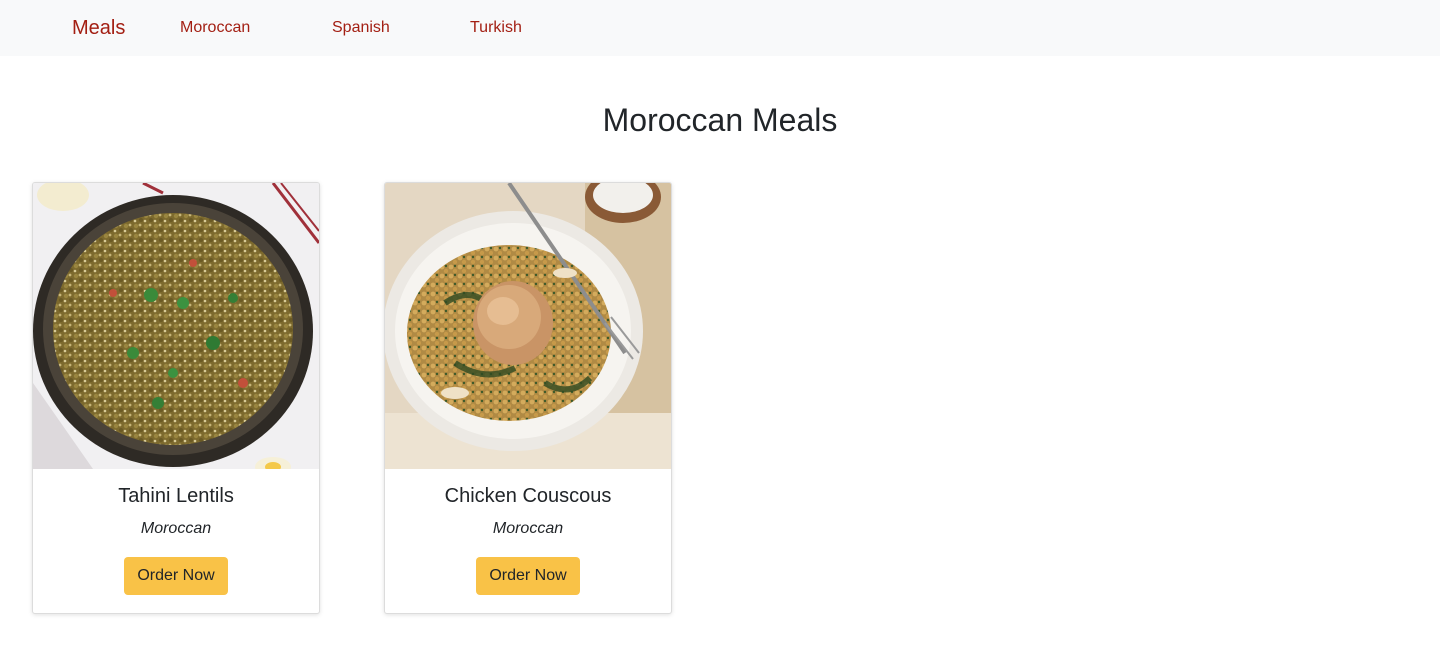 This screenshot has width=1440, height=646. I want to click on meal-card: Tahini Lentils Moroccan Order Now, so click(176, 398).